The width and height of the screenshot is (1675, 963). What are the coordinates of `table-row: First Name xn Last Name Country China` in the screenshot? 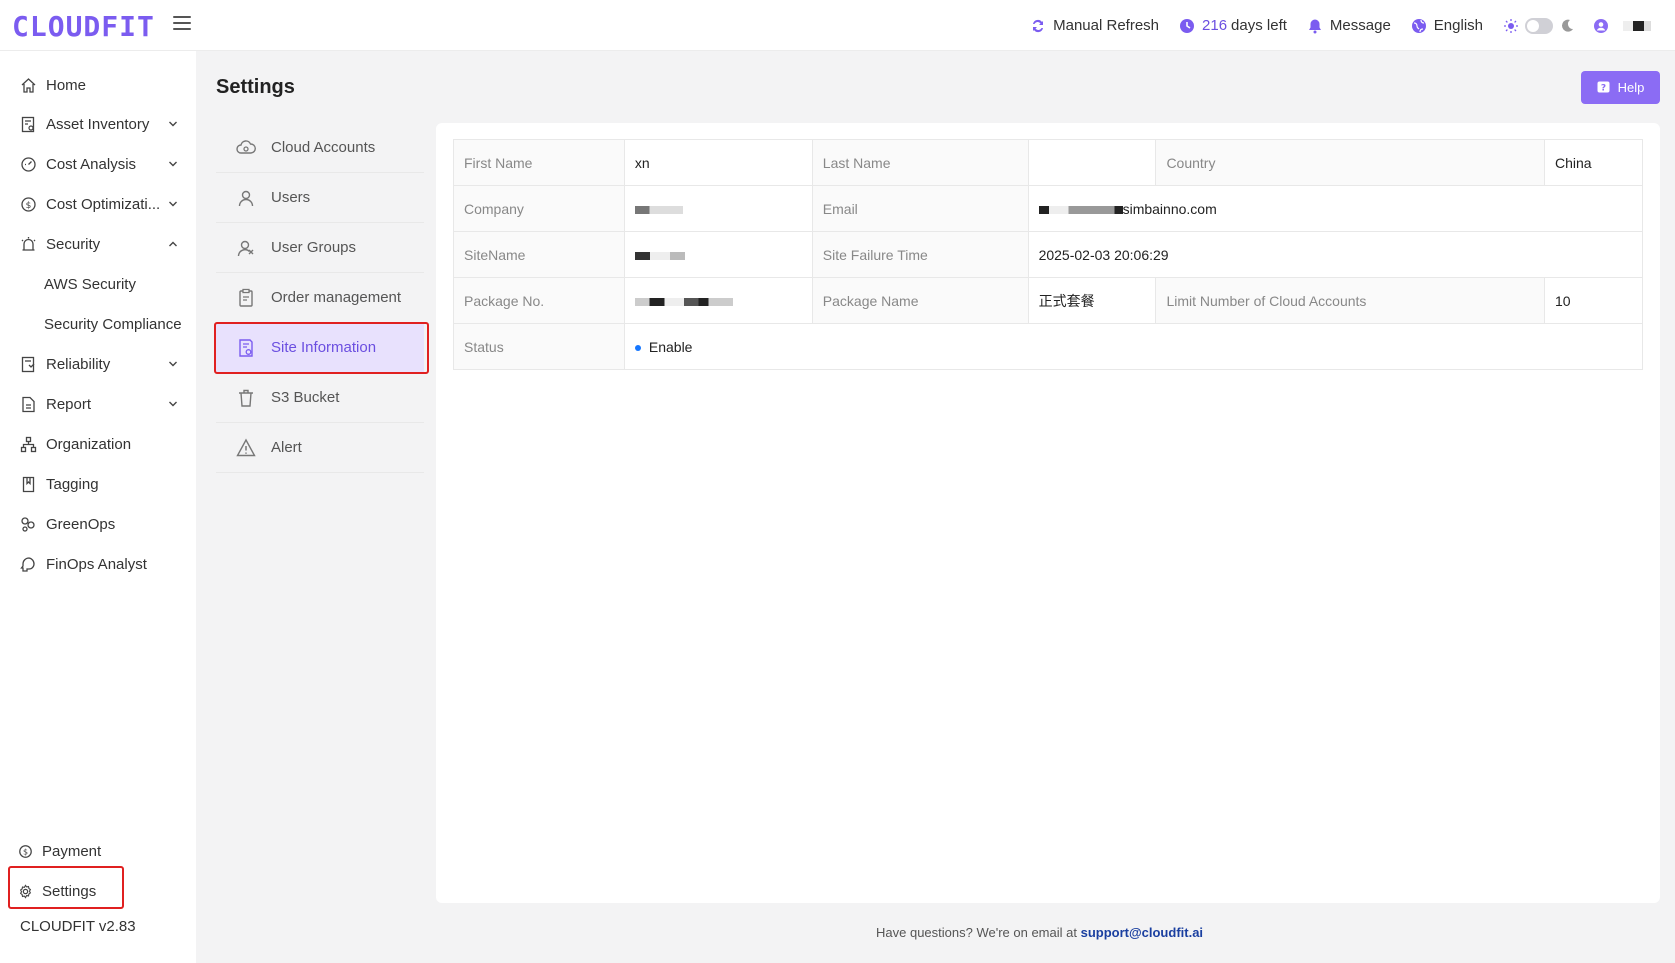 It's located at (1048, 162).